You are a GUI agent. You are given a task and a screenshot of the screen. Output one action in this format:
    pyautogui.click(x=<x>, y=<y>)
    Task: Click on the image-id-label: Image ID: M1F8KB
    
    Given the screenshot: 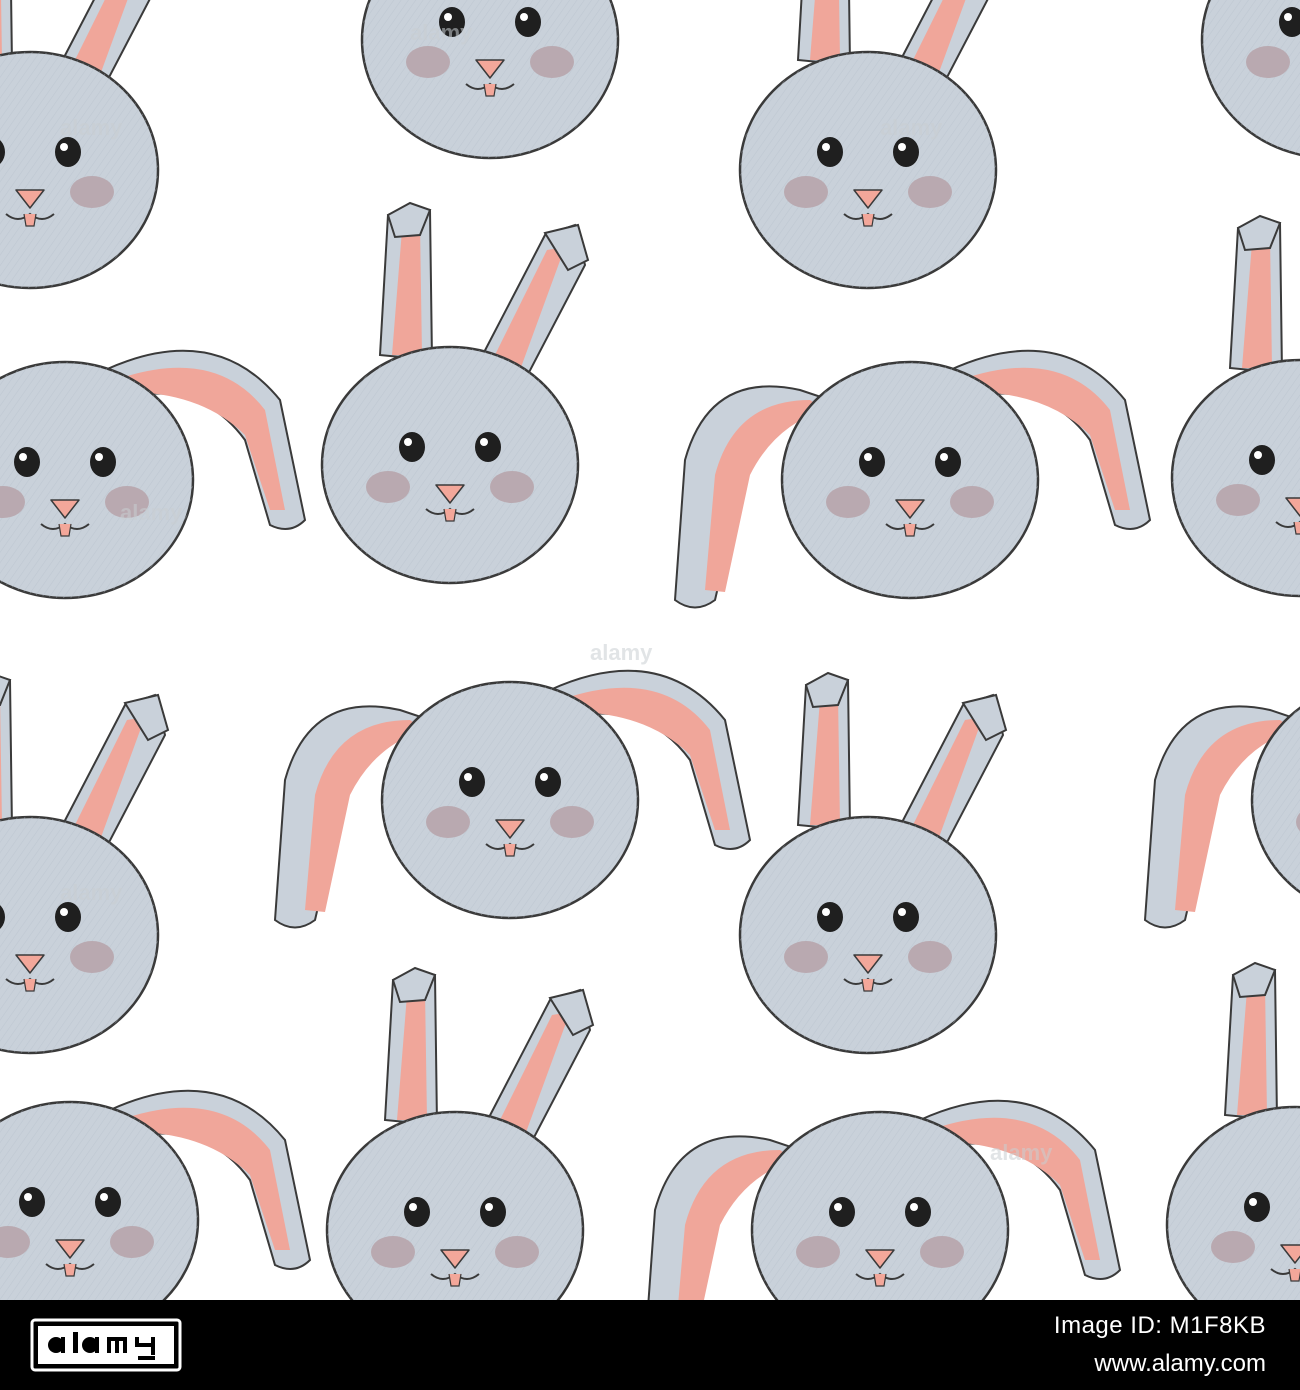 What is the action you would take?
    pyautogui.click(x=1159, y=1325)
    